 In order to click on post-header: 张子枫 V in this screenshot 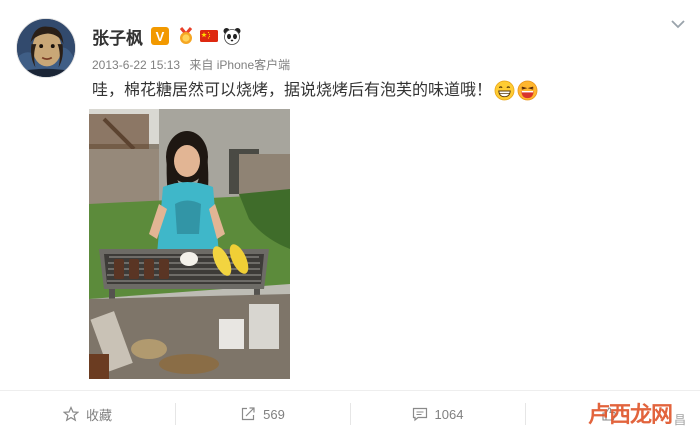, I will do `click(167, 36)`.